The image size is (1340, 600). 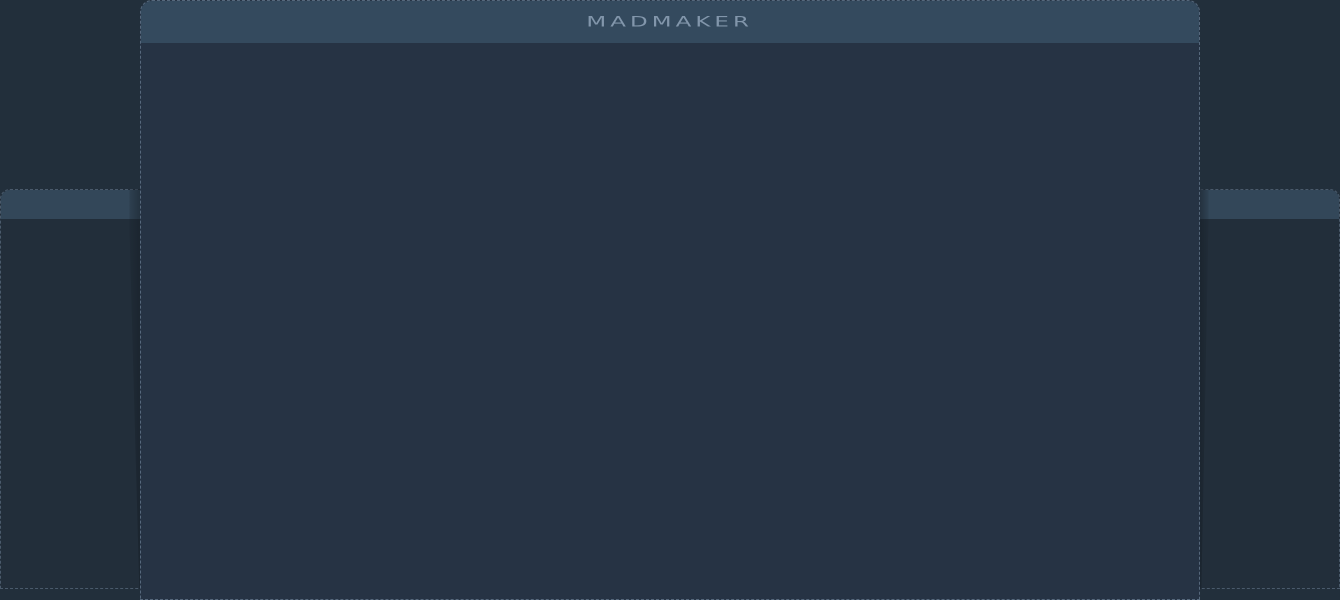 I want to click on app-title: MADMAKER, so click(x=670, y=21).